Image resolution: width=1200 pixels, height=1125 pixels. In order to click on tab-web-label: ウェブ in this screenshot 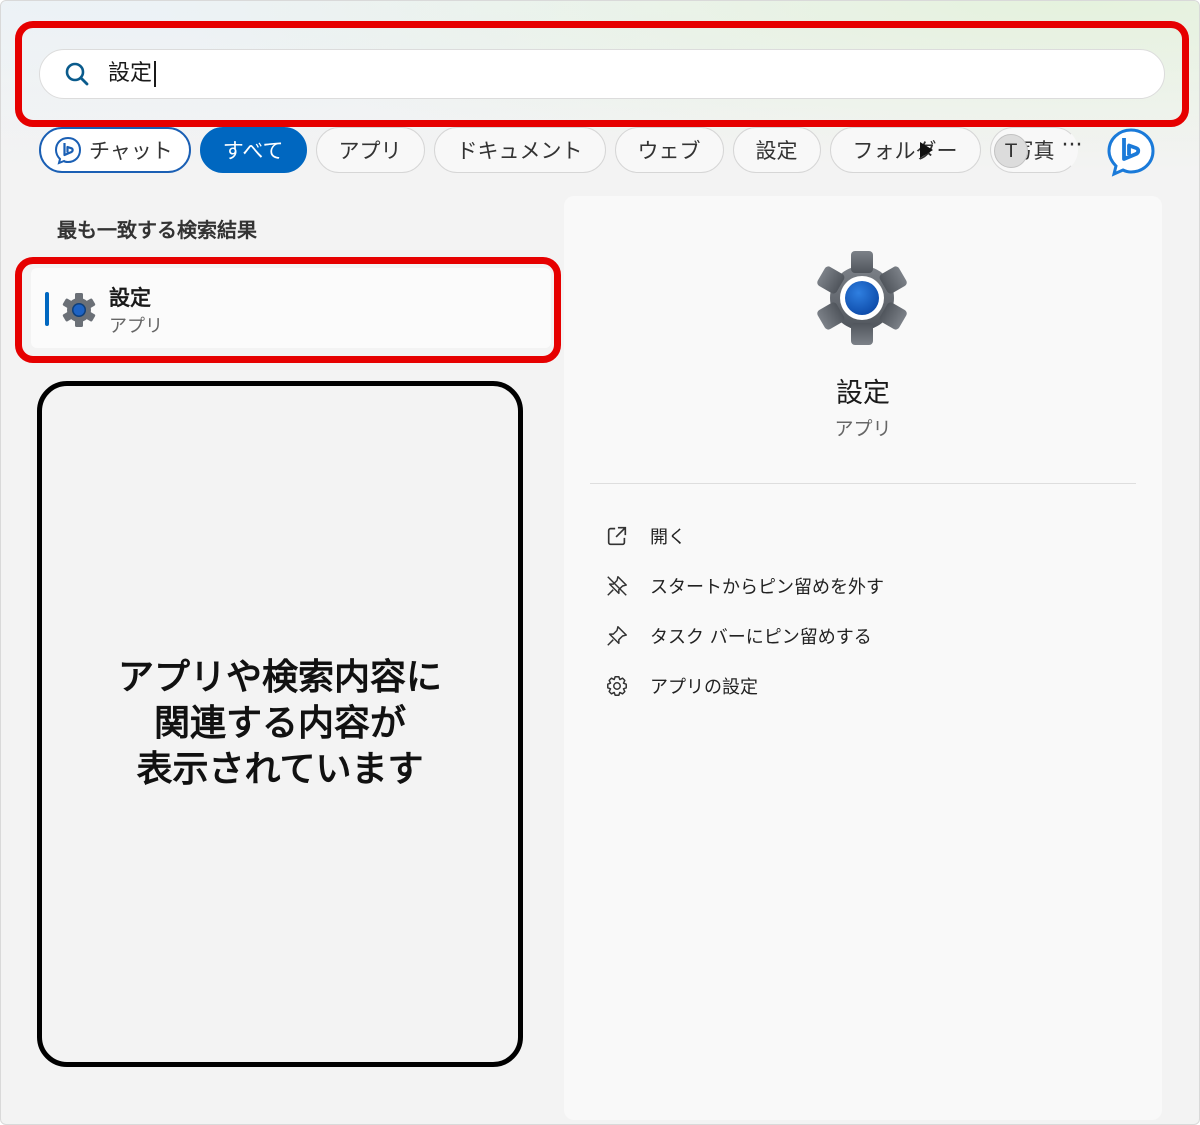, I will do `click(669, 151)`.